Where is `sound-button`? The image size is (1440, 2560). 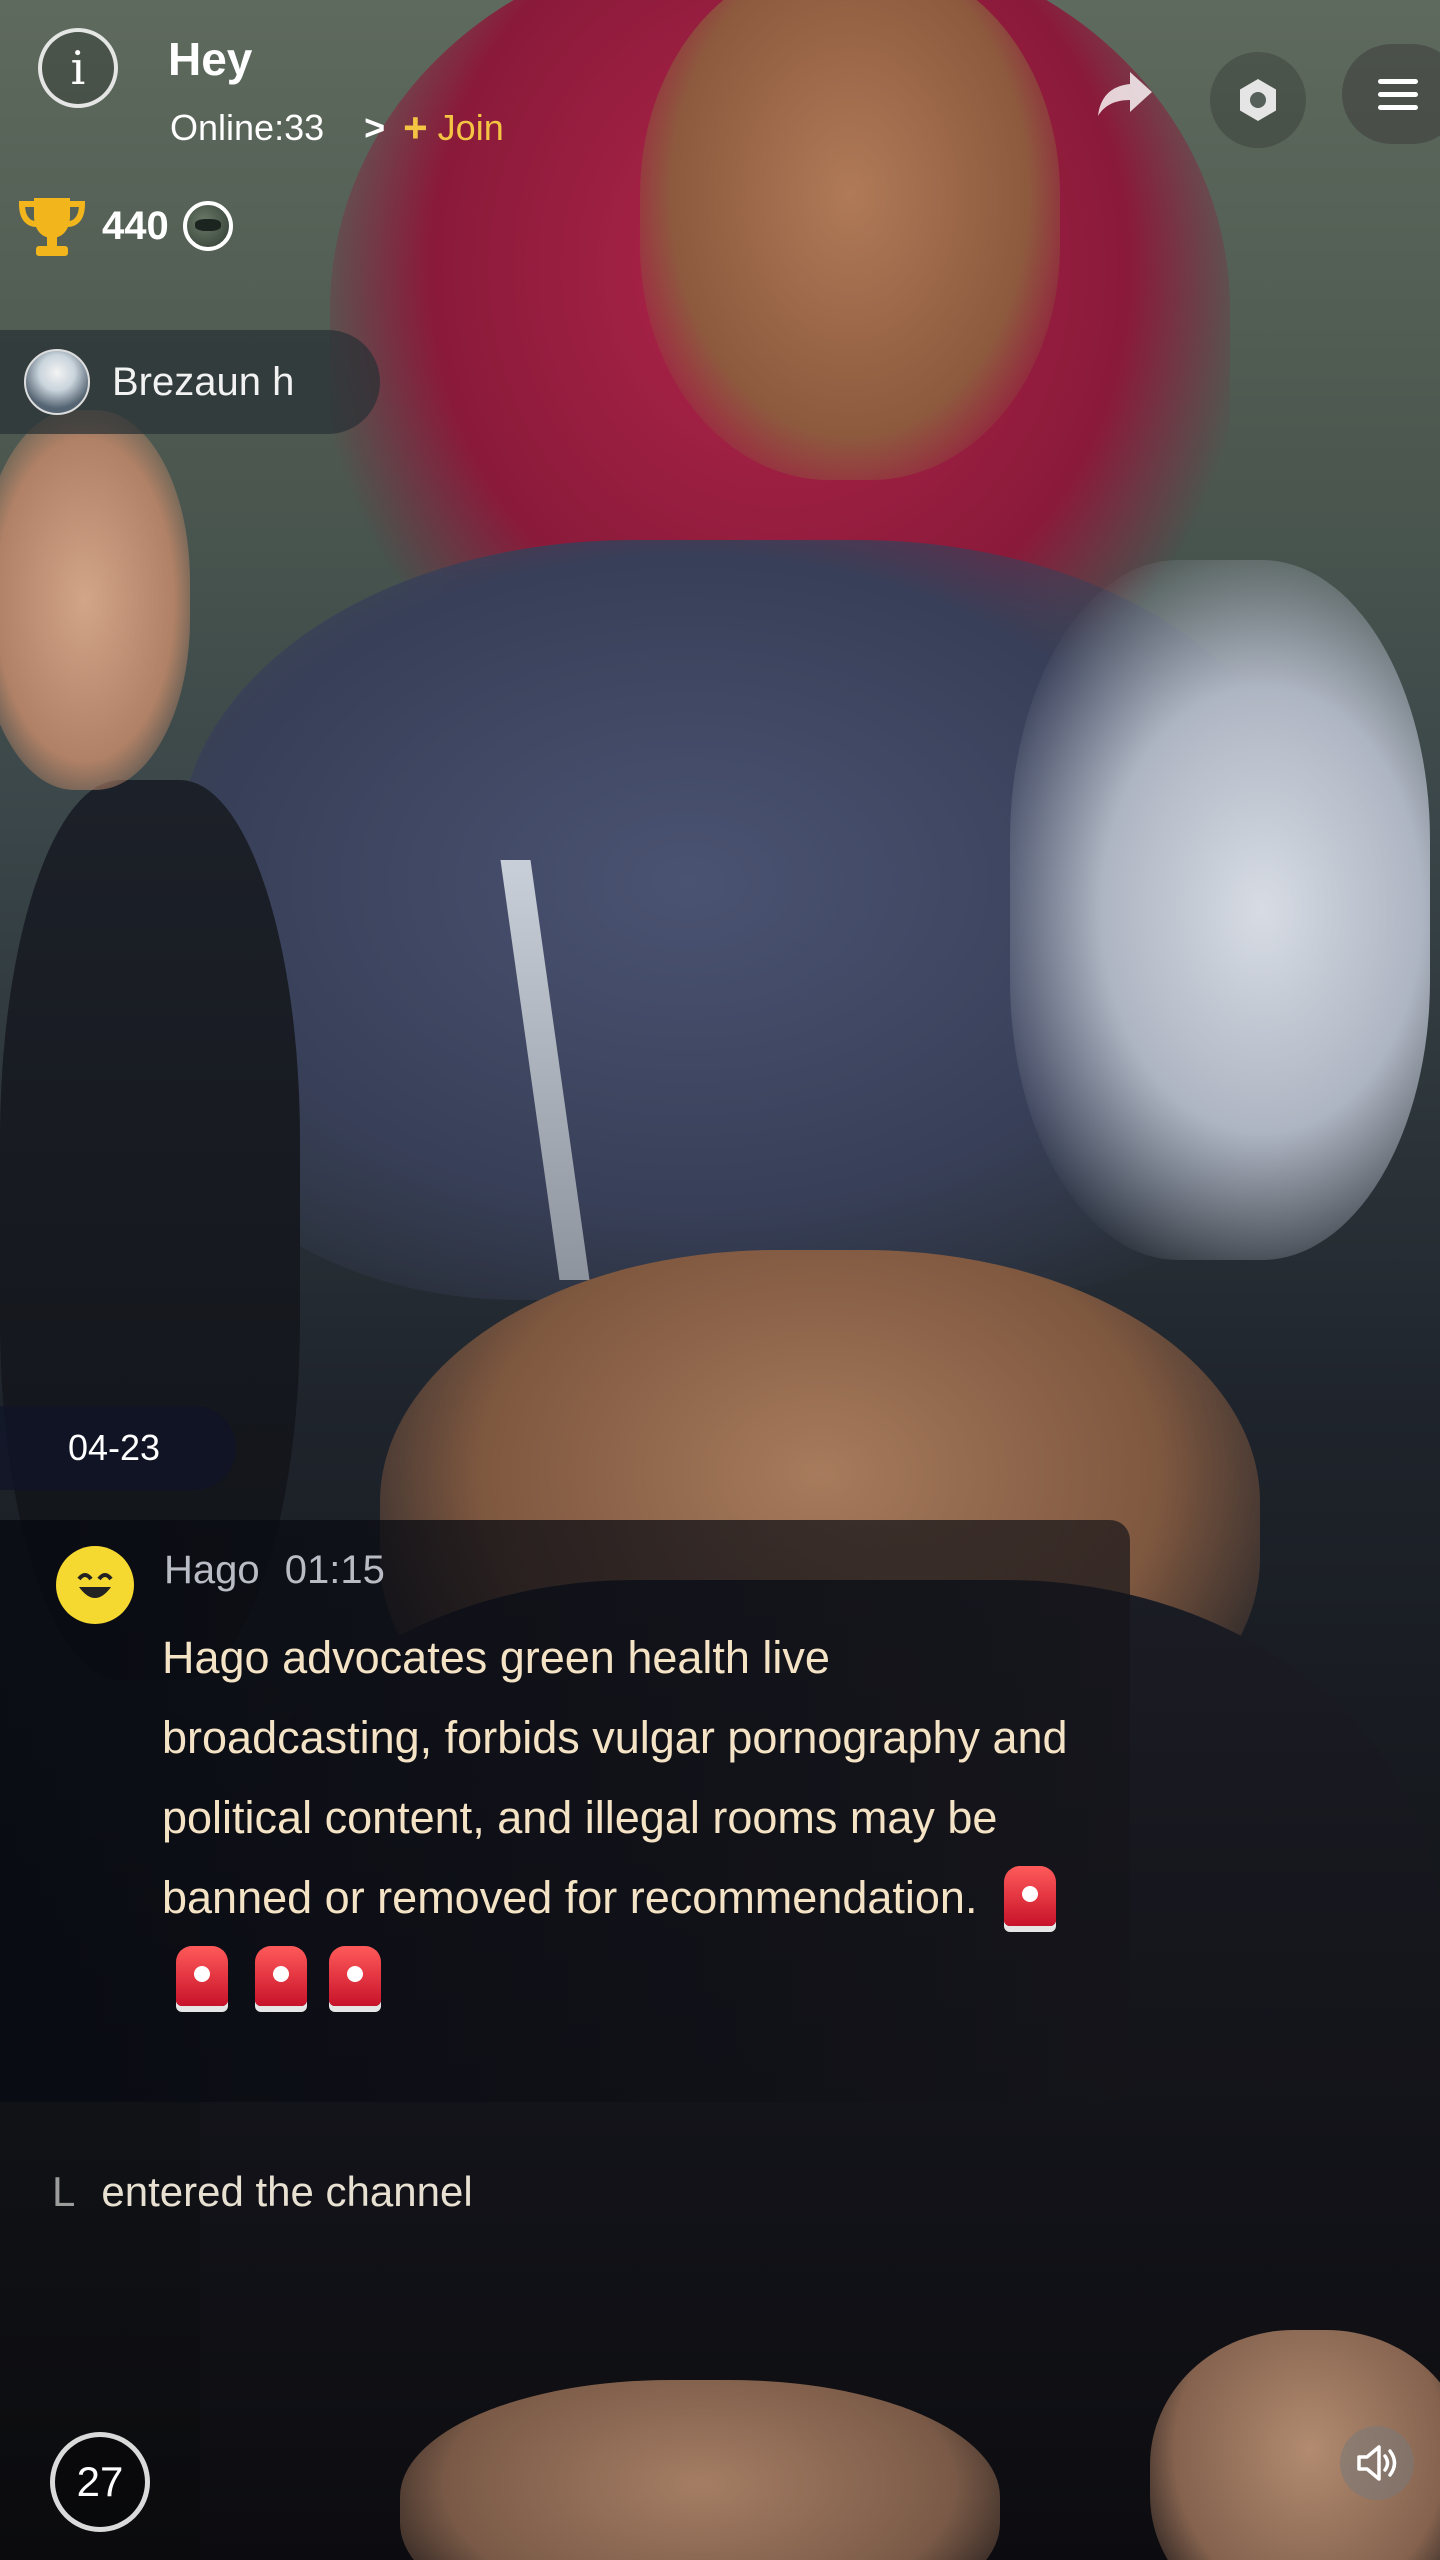 sound-button is located at coordinates (1377, 2463).